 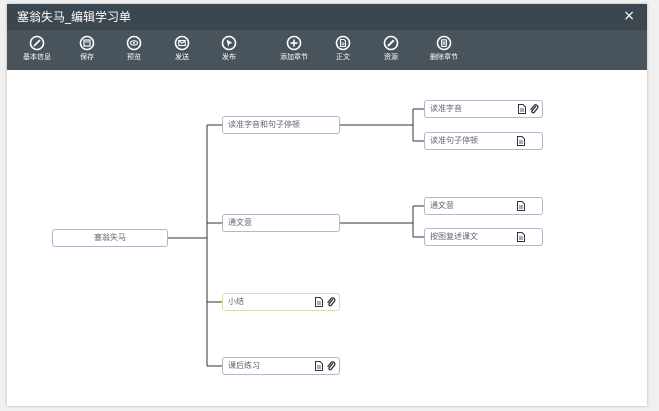 I want to click on add-chapter-label: 添加章节, so click(x=294, y=57).